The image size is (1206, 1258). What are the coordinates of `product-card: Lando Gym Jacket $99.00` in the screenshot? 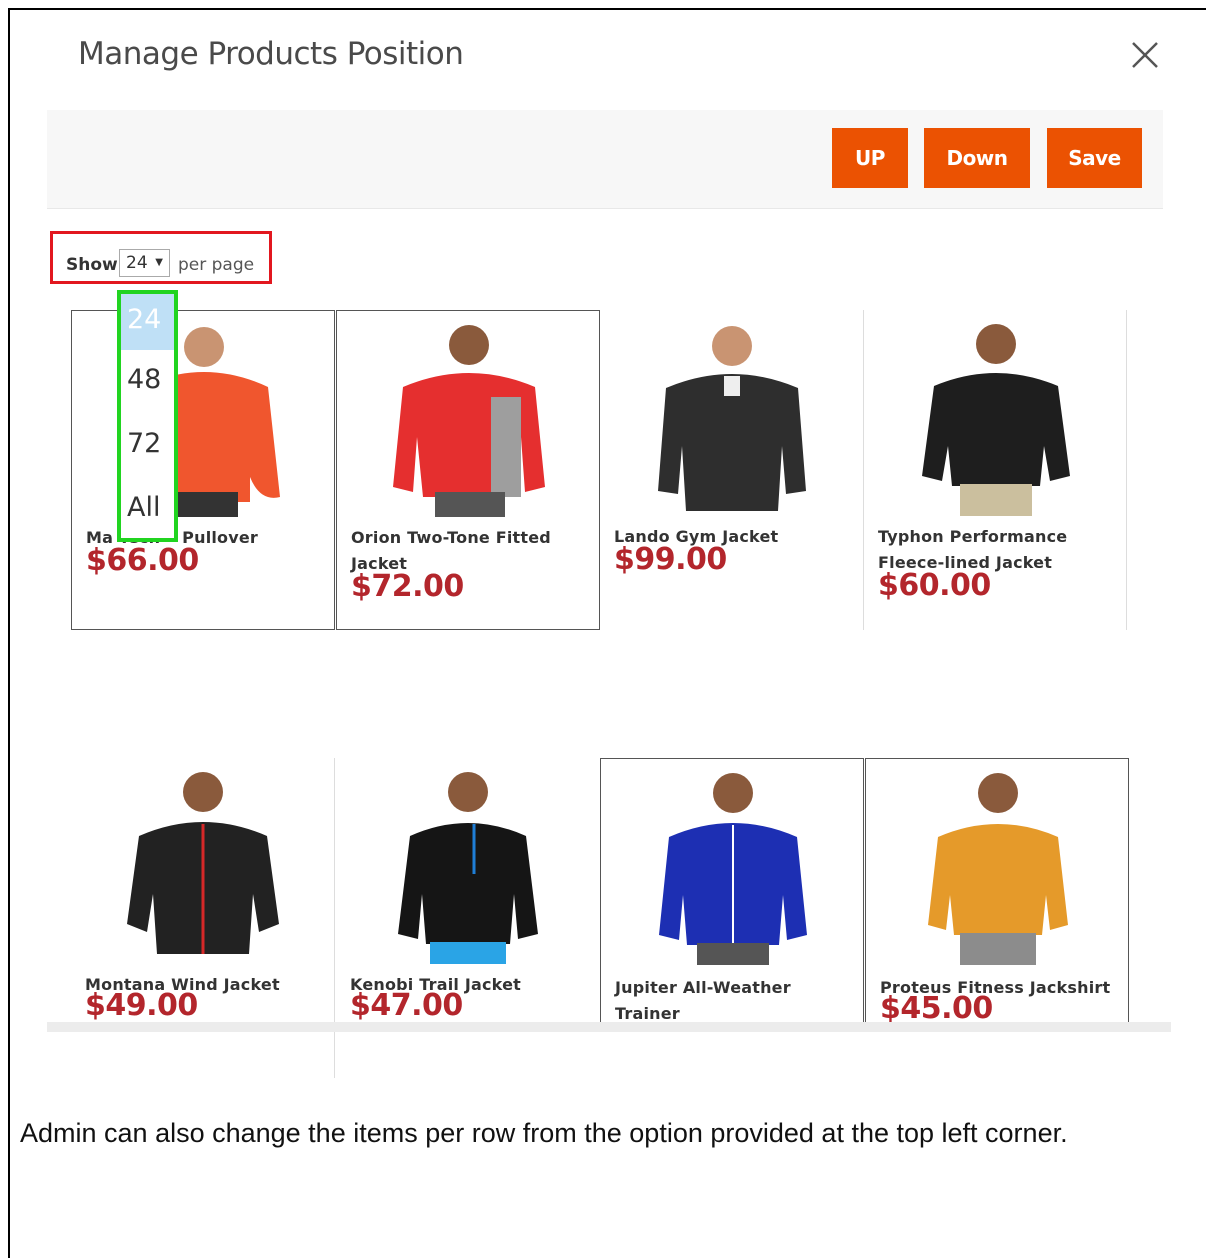 It's located at (732, 470).